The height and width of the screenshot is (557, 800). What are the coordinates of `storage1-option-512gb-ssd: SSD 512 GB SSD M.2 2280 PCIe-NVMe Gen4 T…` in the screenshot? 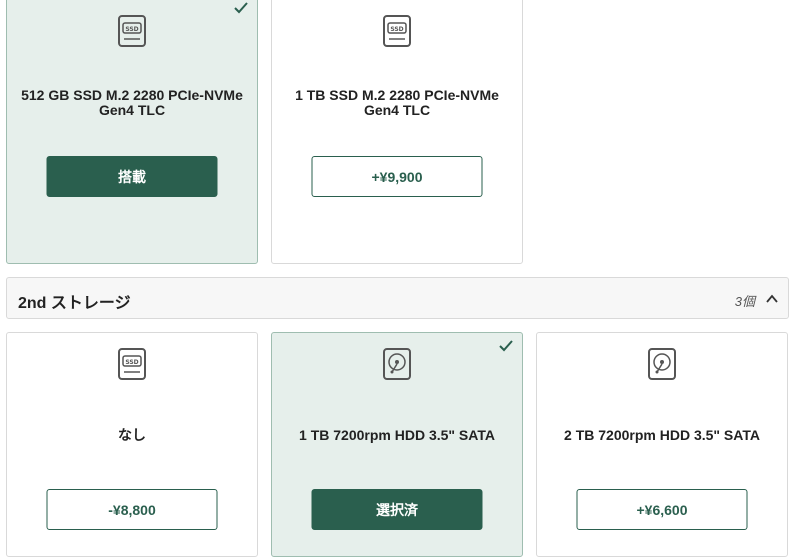 It's located at (132, 132).